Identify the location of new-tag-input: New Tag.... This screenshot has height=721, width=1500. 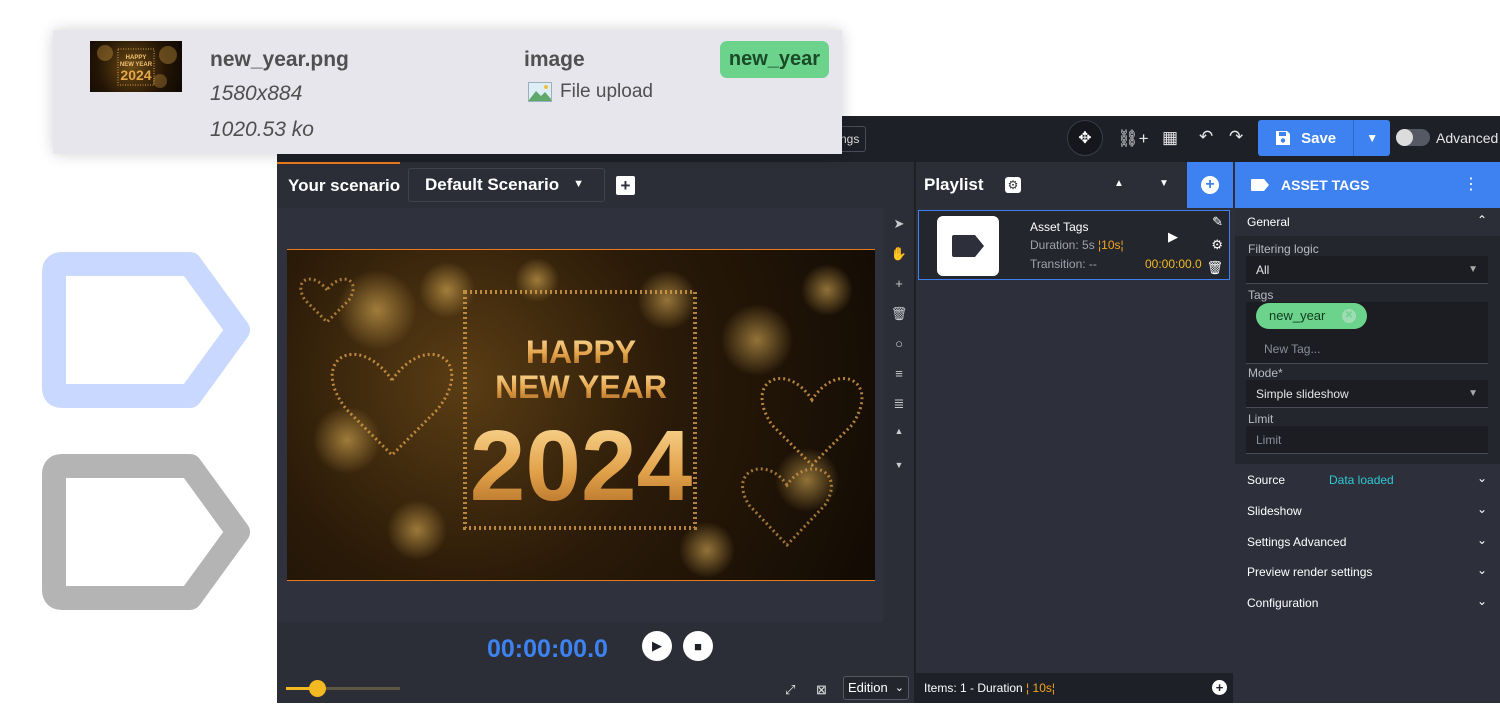
(1292, 349).